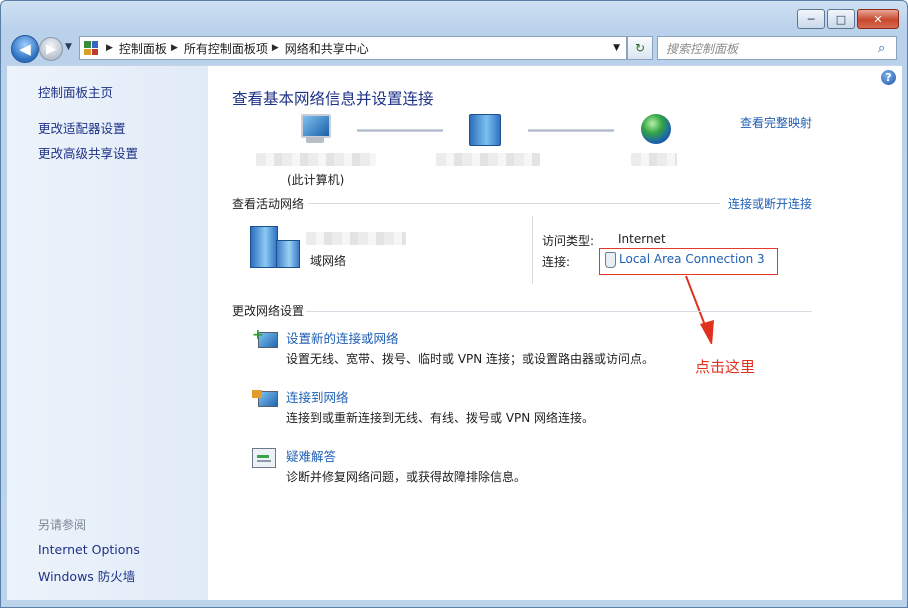 This screenshot has height=608, width=908. I want to click on network-icon, so click(485, 130).